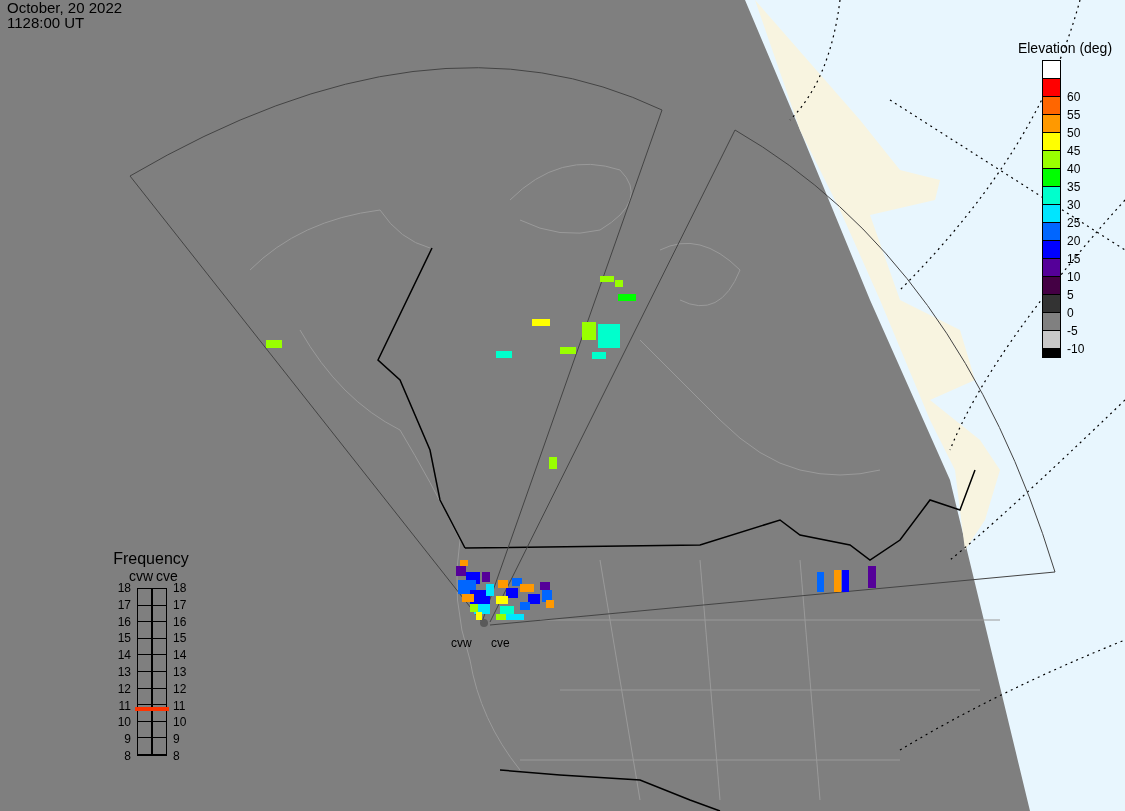 The image size is (1125, 811). I want to click on scale-label: 10, so click(1074, 277).